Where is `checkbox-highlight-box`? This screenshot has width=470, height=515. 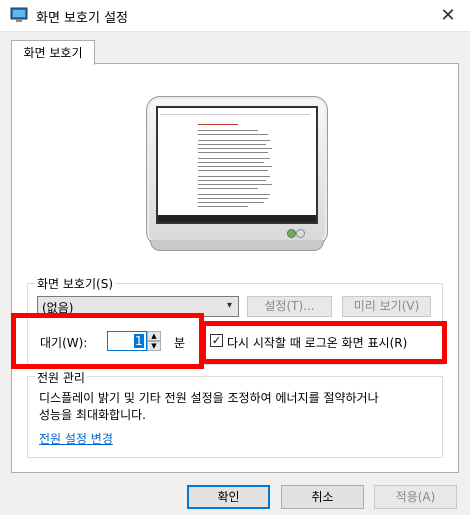 checkbox-highlight-box is located at coordinates (324, 342).